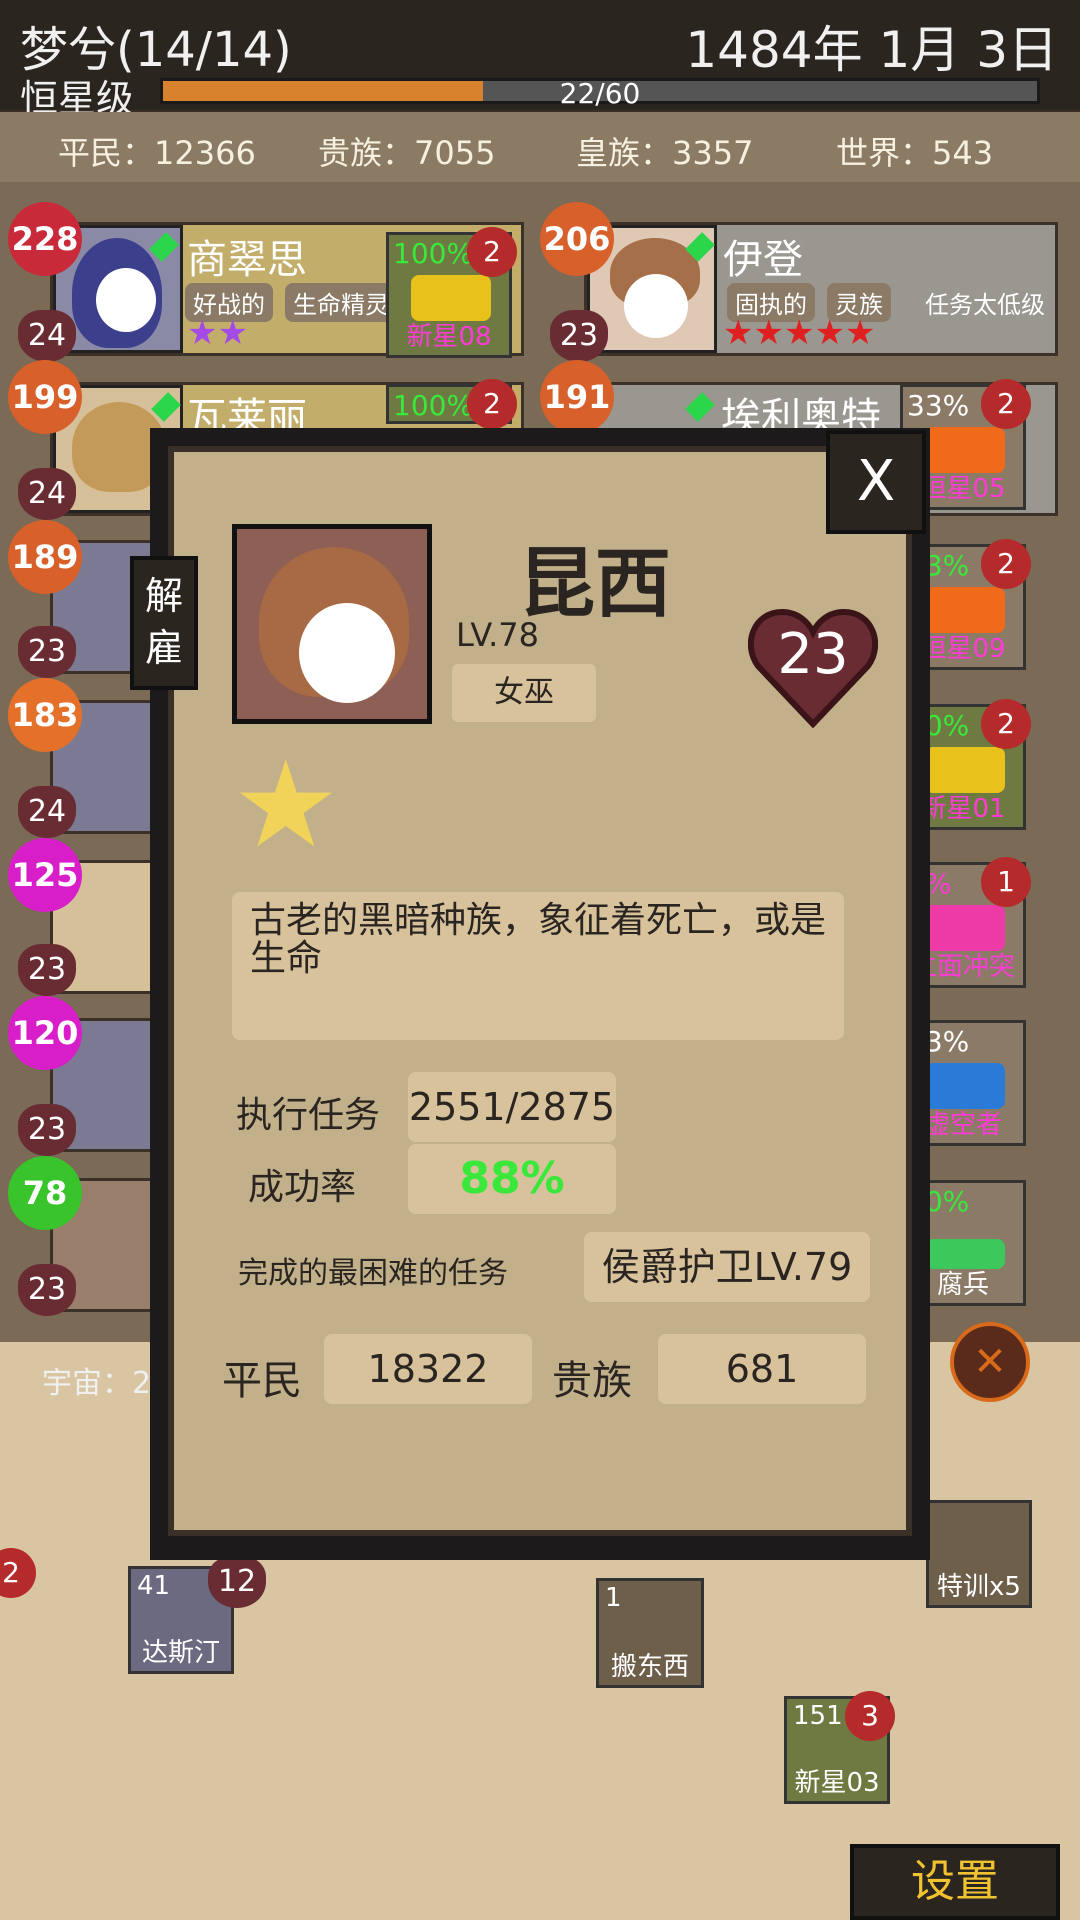 This screenshot has width=1080, height=1920. I want to click on hardest-task-label: 完成的最困难的任务, so click(373, 1273).